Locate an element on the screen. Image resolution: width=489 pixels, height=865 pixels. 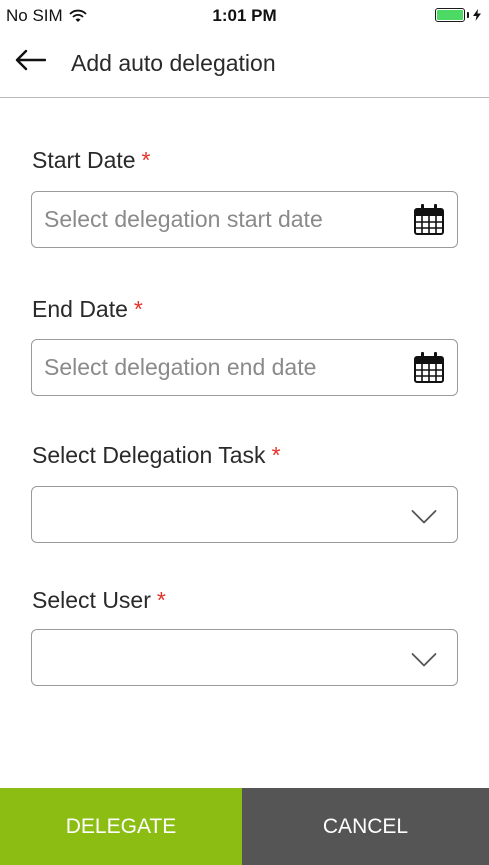
status-left: No SIM is located at coordinates (46, 16).